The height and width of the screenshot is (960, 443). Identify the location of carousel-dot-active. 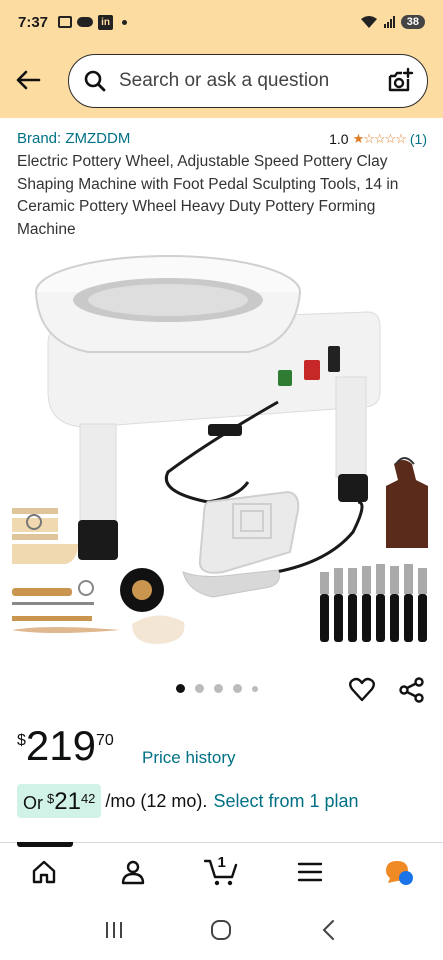
(180, 688).